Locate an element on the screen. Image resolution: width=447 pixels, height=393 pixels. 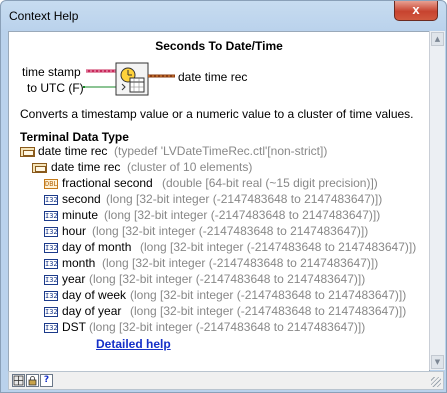
show-optional-terminals-button is located at coordinates (18, 380).